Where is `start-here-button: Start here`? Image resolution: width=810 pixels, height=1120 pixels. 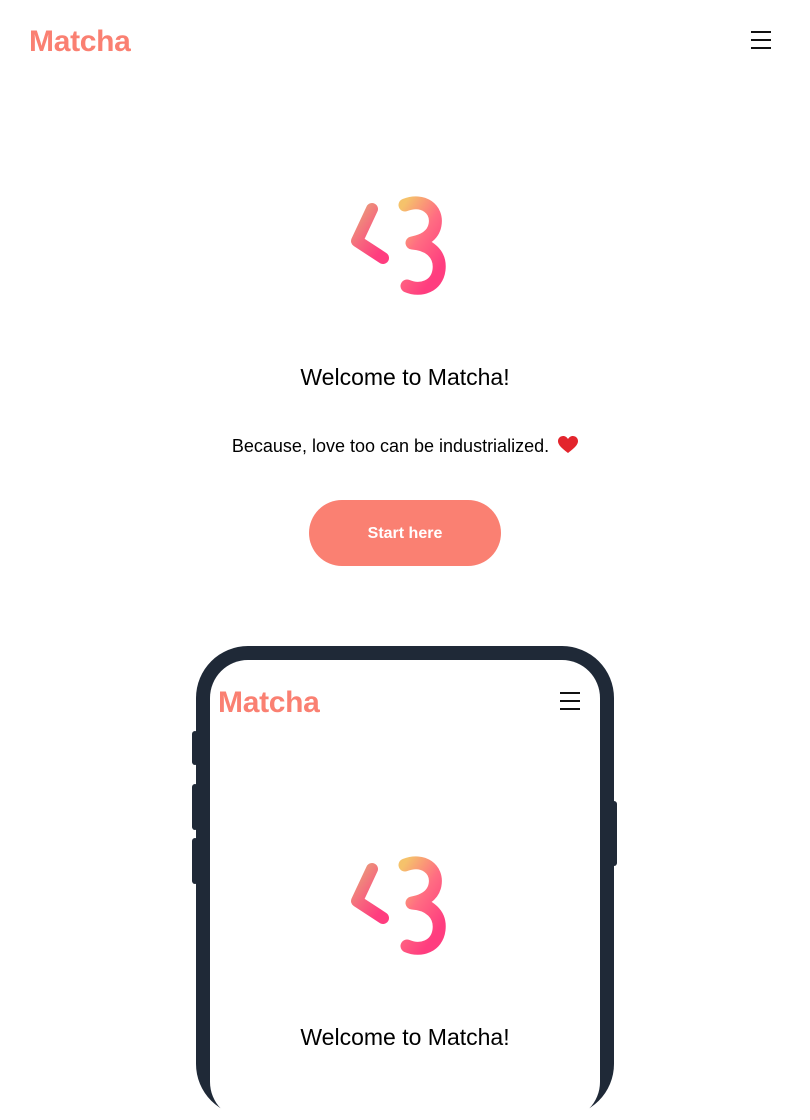
start-here-button: Start here is located at coordinates (405, 533).